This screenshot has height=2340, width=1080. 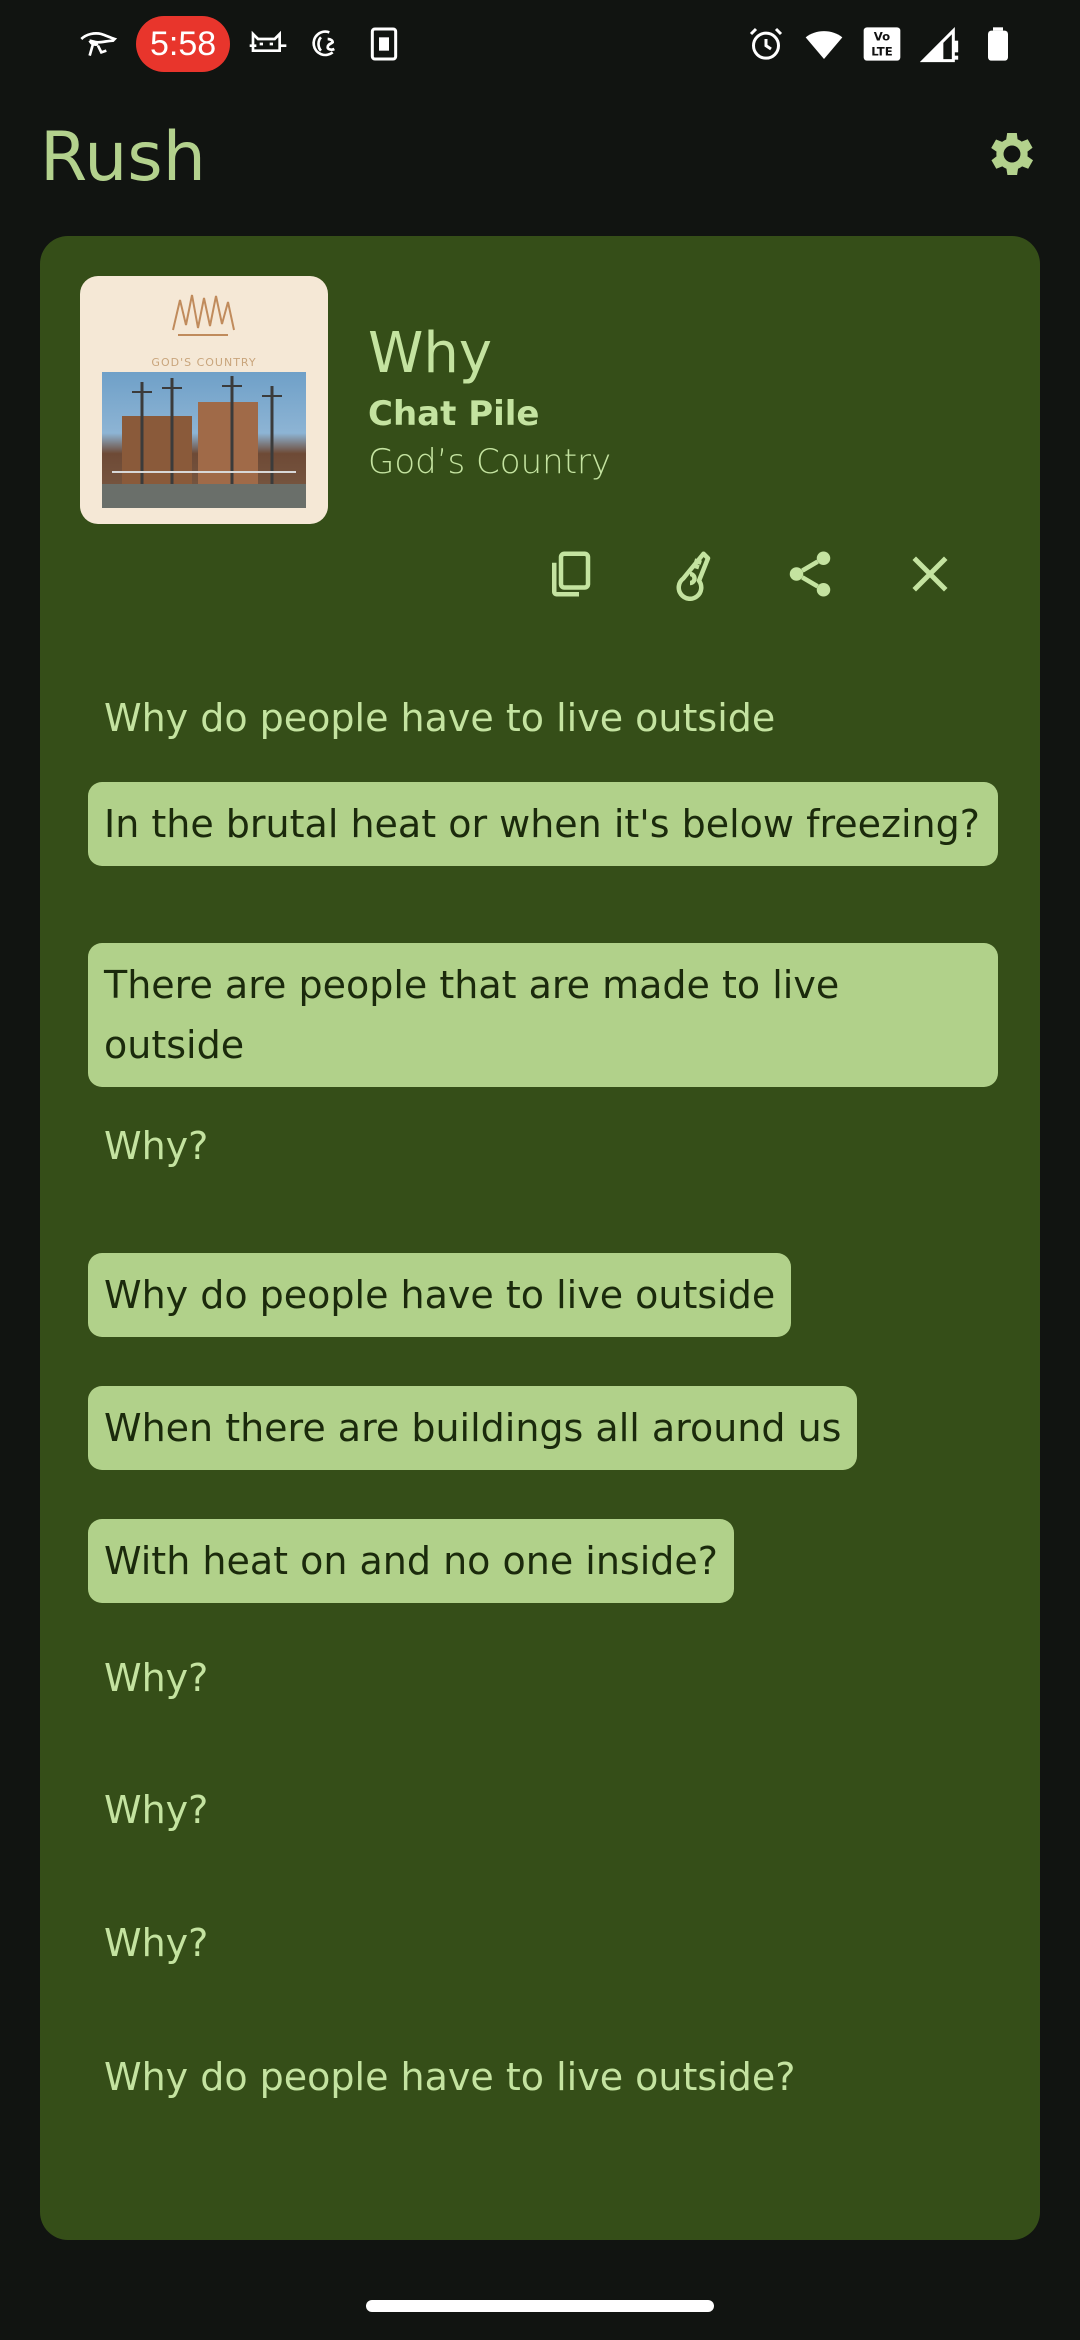 I want to click on home-indicator, so click(x=540, y=2306).